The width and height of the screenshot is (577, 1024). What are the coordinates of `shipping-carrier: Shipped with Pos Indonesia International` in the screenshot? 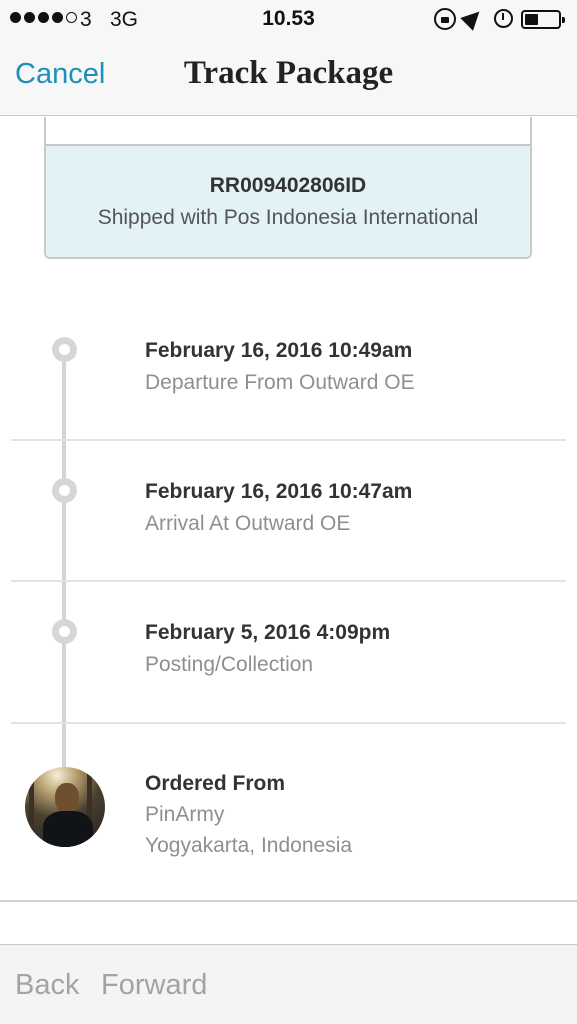 It's located at (288, 217).